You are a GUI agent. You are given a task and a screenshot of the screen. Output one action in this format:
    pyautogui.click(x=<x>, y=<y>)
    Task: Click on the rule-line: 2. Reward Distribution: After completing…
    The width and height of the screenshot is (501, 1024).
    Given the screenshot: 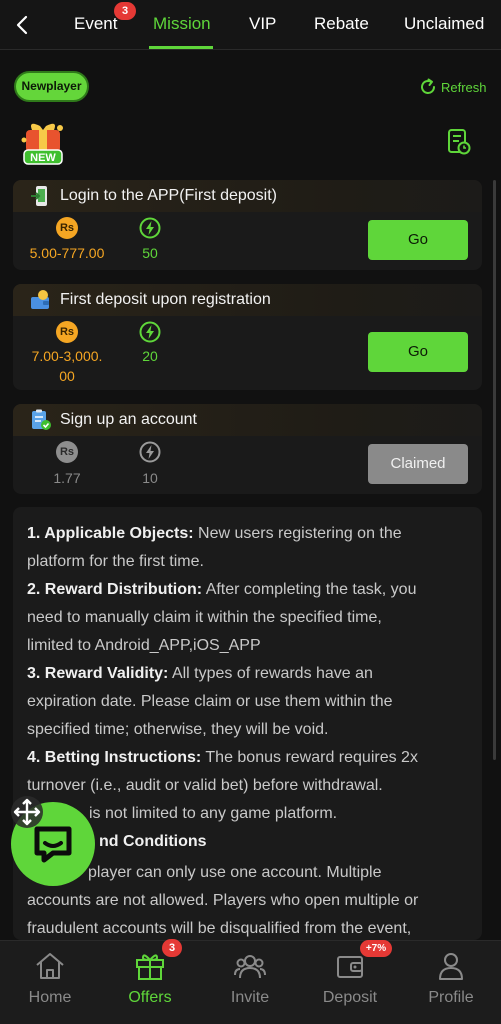 What is the action you would take?
    pyautogui.click(x=222, y=589)
    